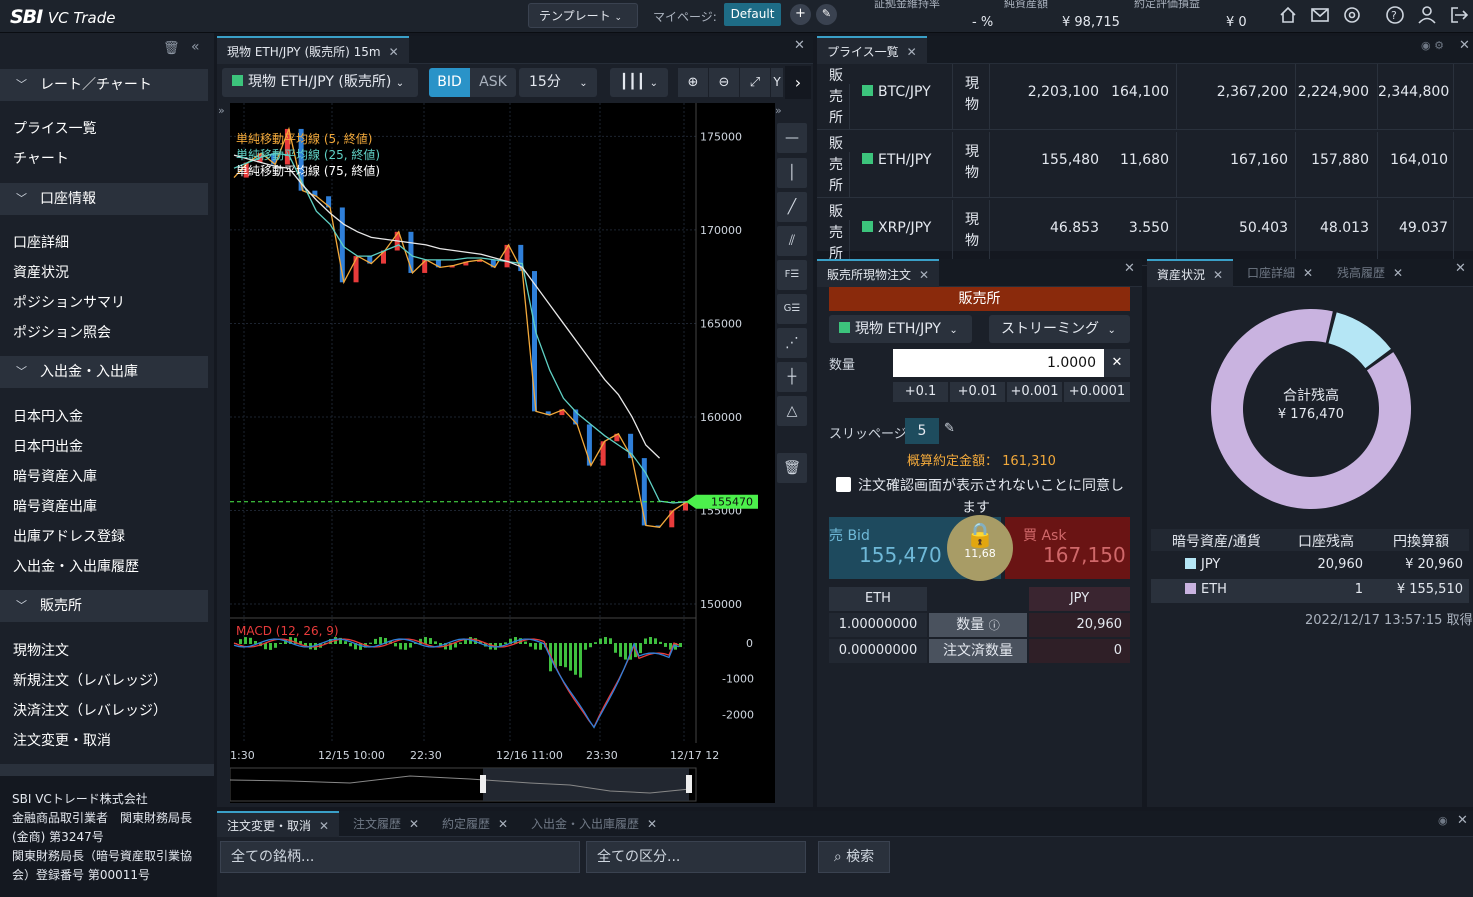  What do you see at coordinates (69, 536) in the screenshot?
I see `sidebar-item-address: 出庫アドレス登録` at bounding box center [69, 536].